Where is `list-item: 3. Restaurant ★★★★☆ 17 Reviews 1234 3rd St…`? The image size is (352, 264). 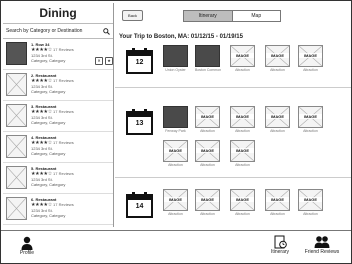
list-item: 3. Restaurant ★★★★☆ 17 Reviews 1234 3rd St… is located at coordinates (58, 116).